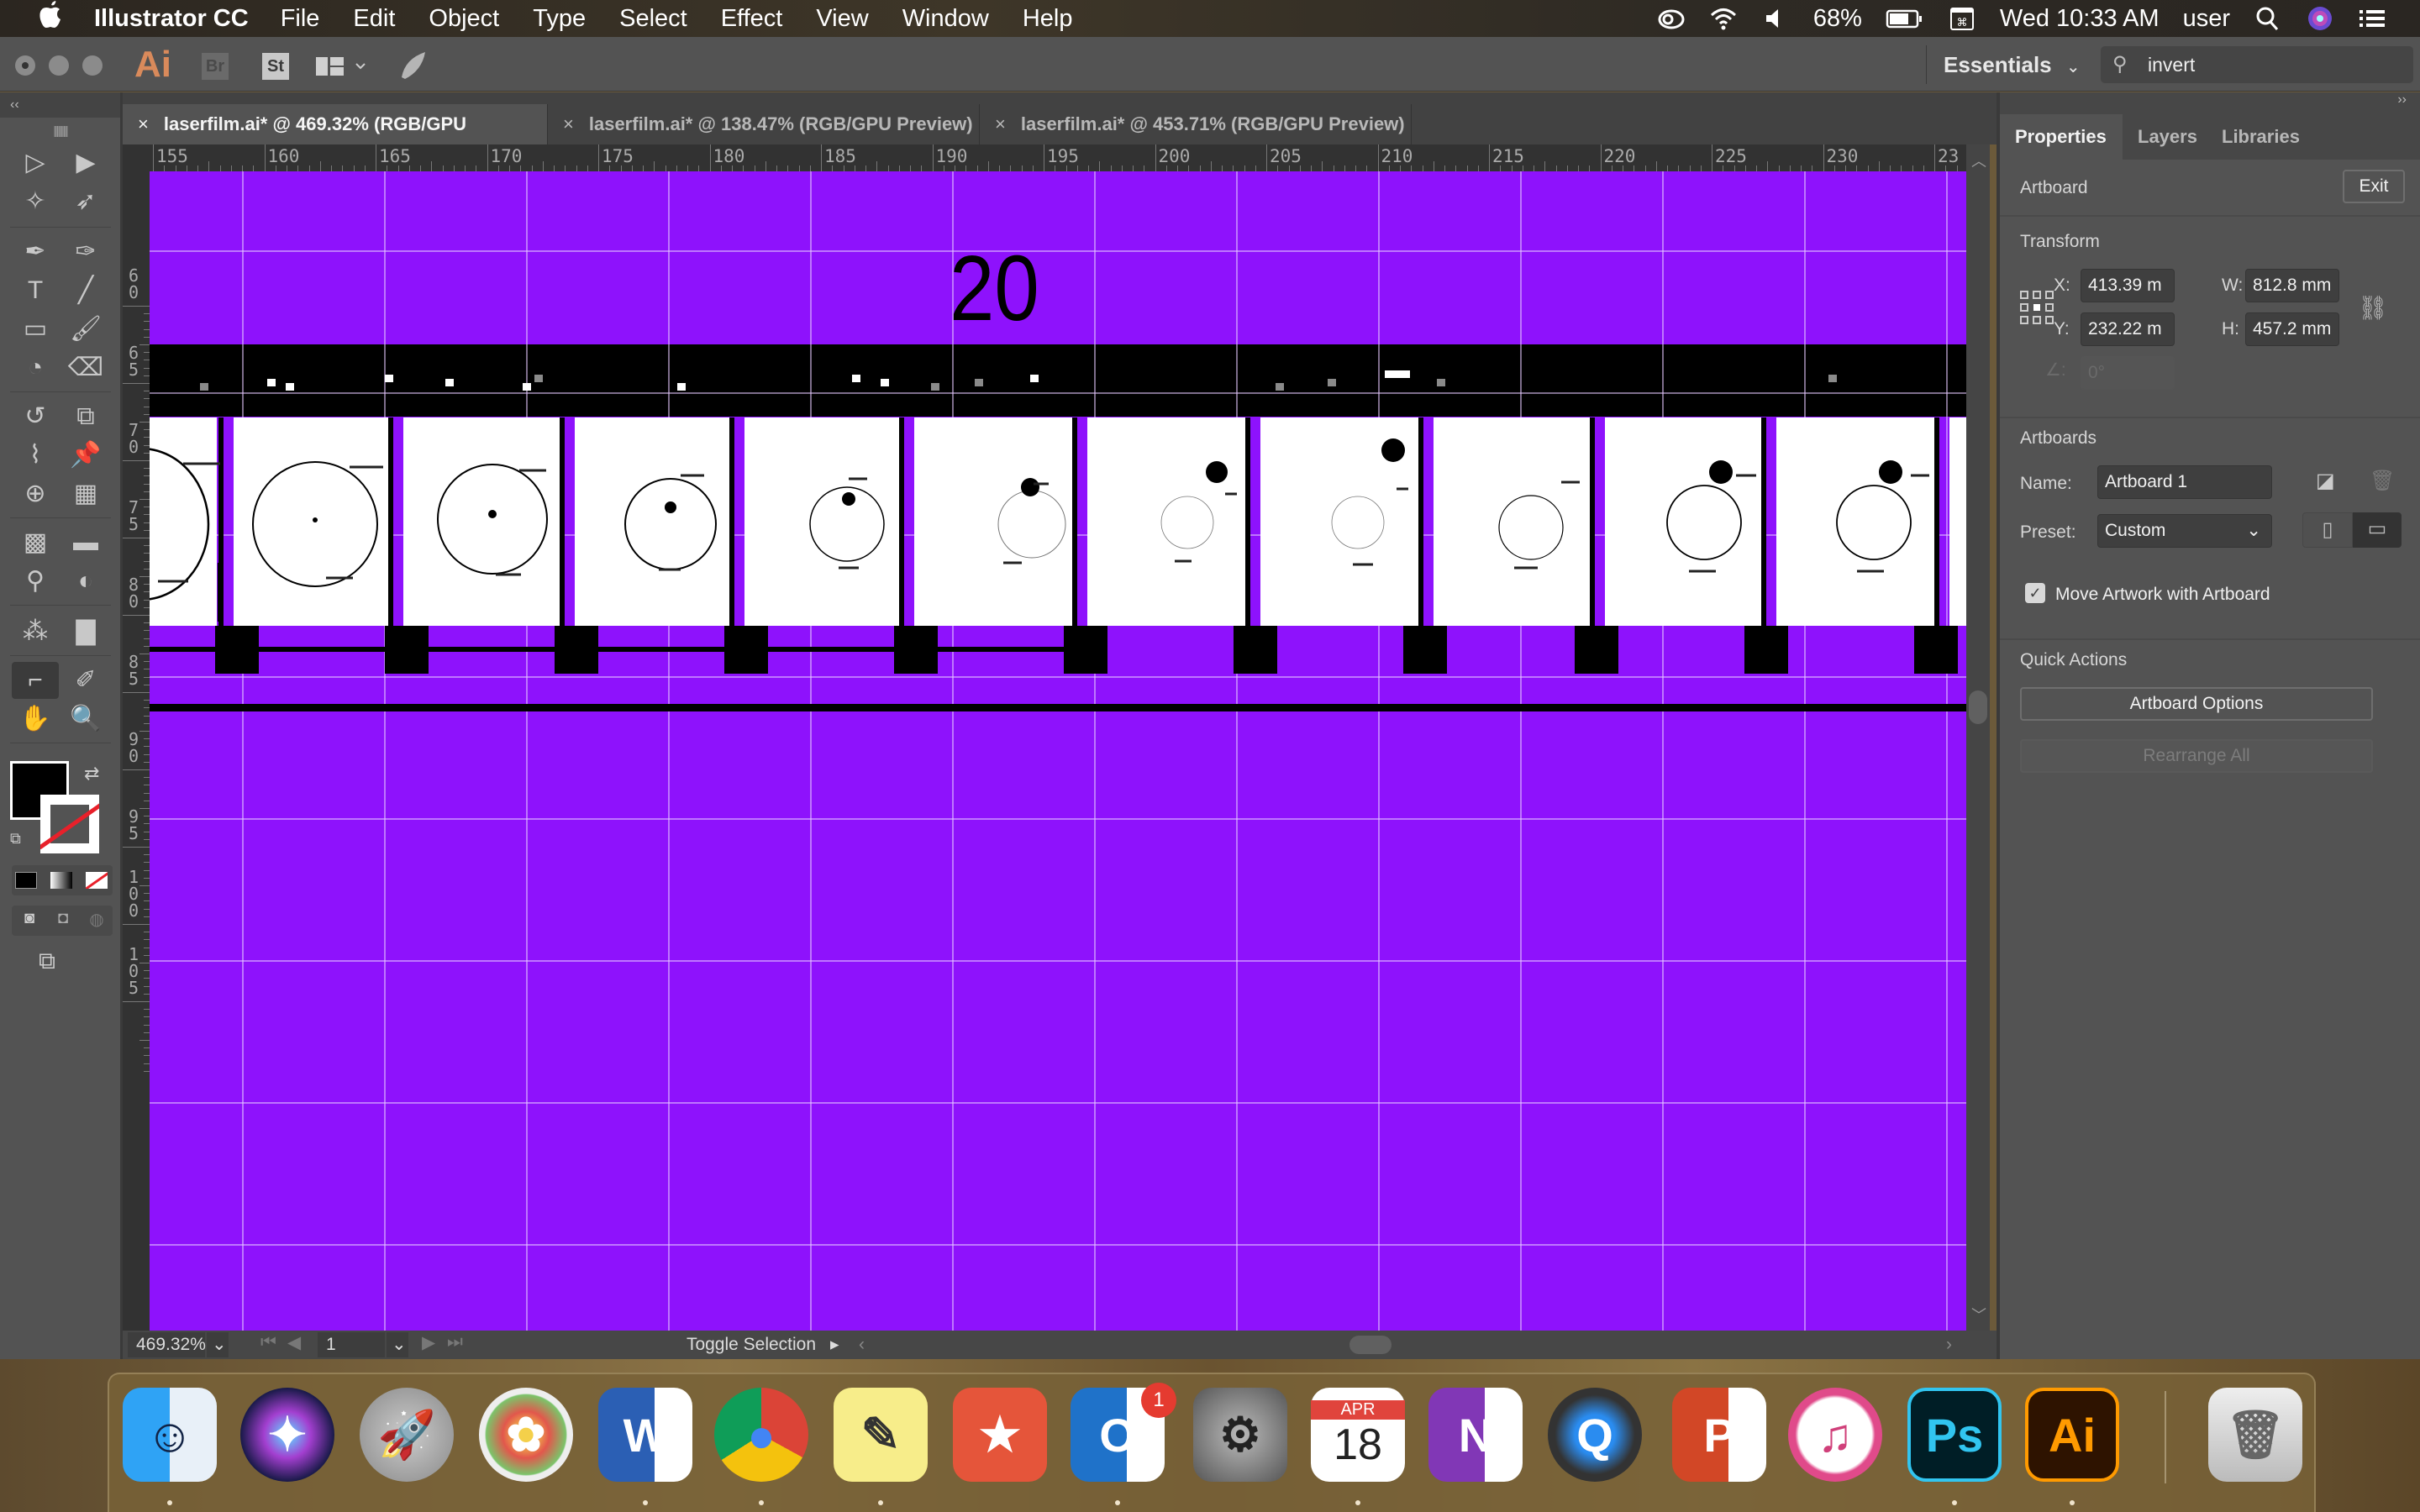 The height and width of the screenshot is (1512, 2420). I want to click on vertical-scrollbar: ︿ ﹀, so click(1978, 737).